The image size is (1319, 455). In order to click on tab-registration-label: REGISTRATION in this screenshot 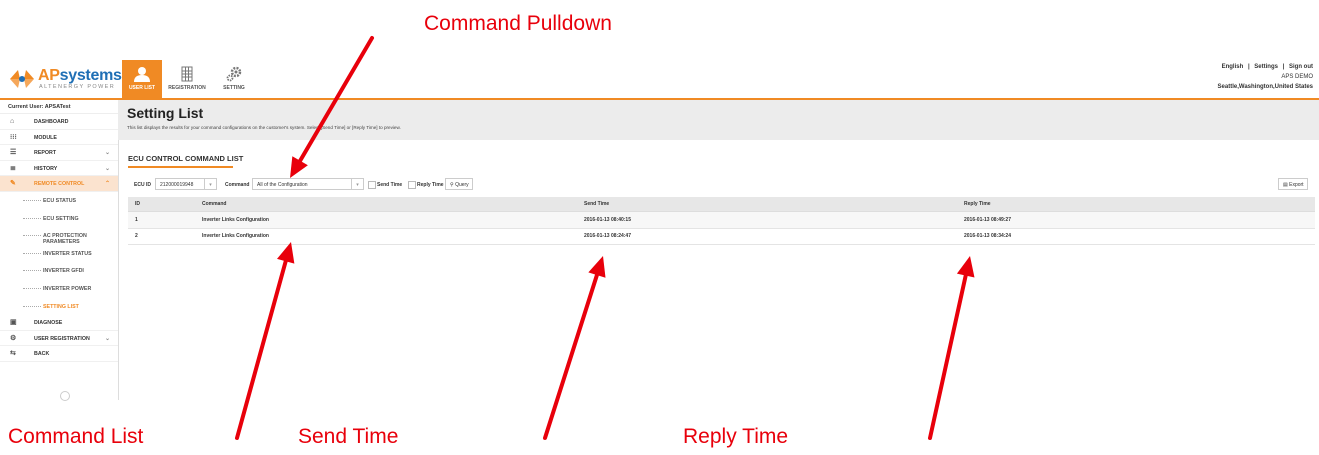, I will do `click(187, 88)`.